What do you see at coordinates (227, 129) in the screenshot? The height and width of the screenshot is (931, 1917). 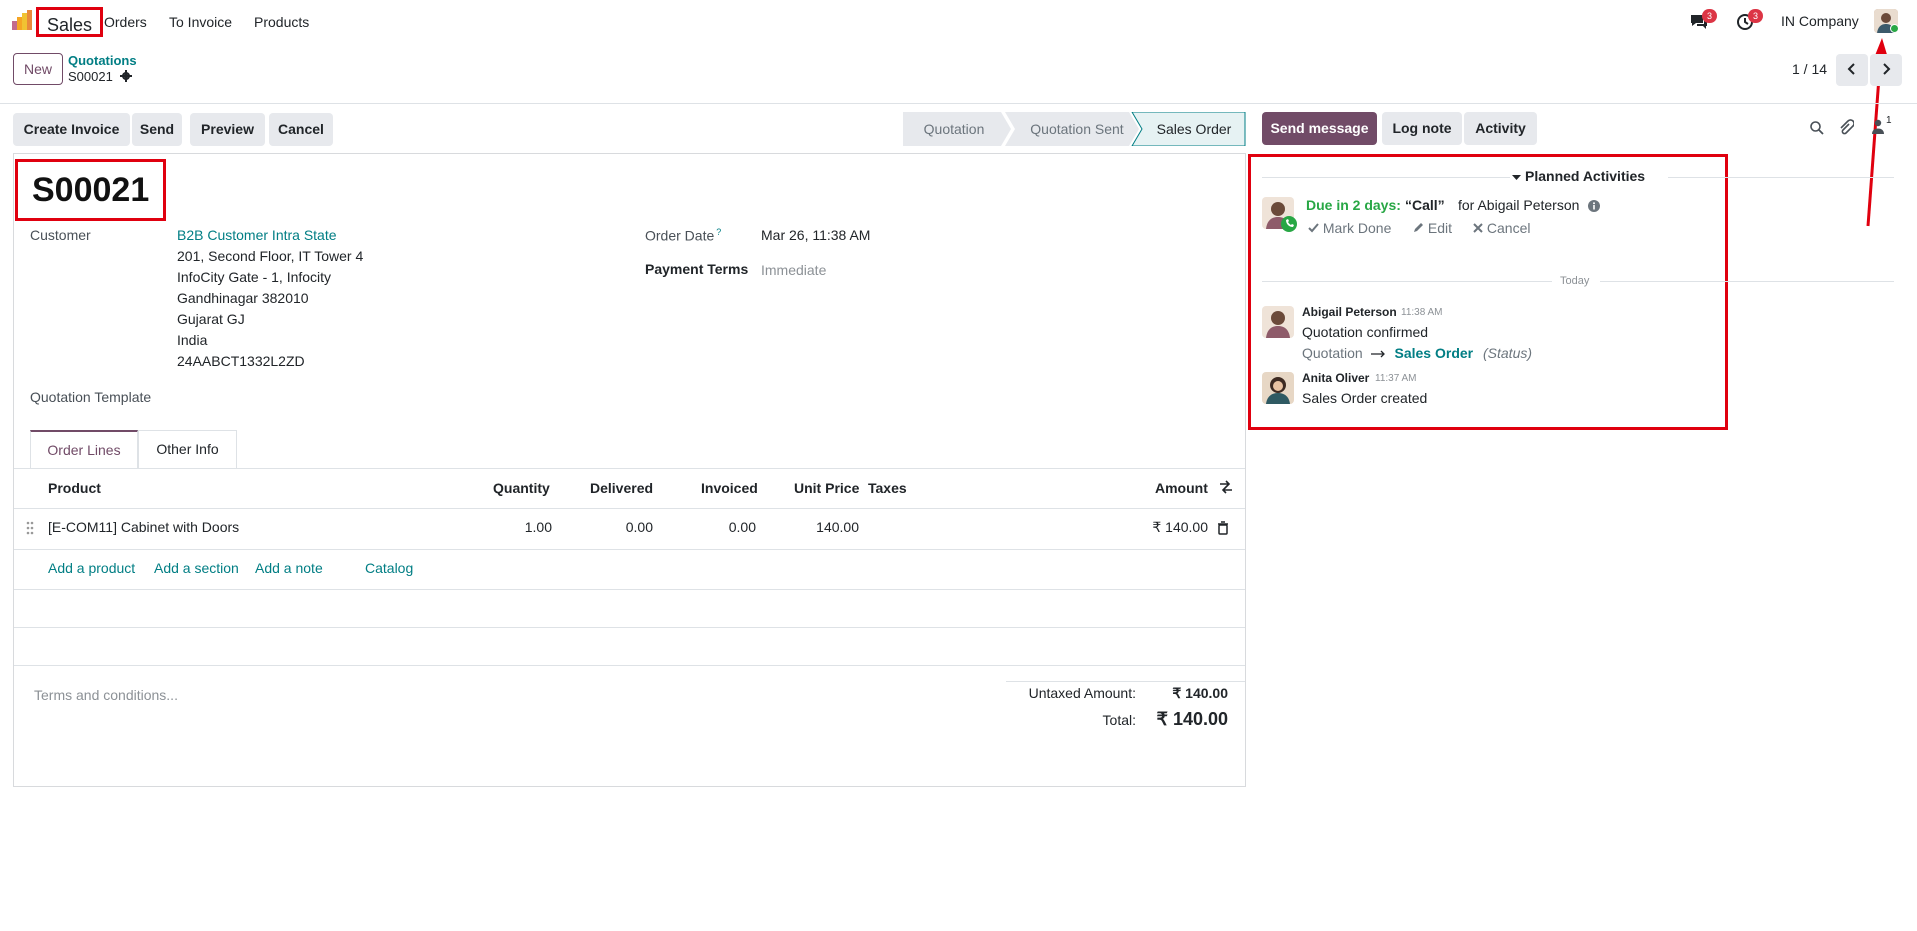 I see `preview-button: Preview` at bounding box center [227, 129].